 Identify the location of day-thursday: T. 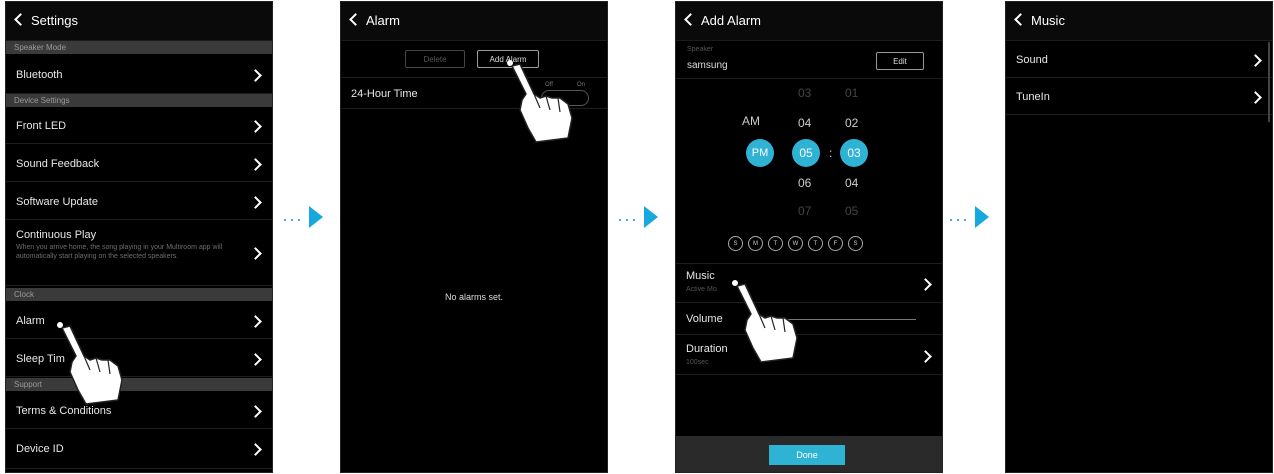
(815, 243).